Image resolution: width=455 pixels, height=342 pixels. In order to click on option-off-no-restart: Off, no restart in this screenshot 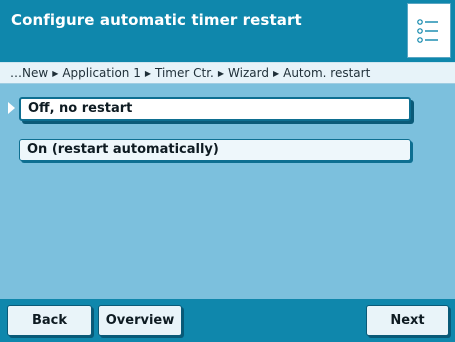, I will do `click(215, 109)`.